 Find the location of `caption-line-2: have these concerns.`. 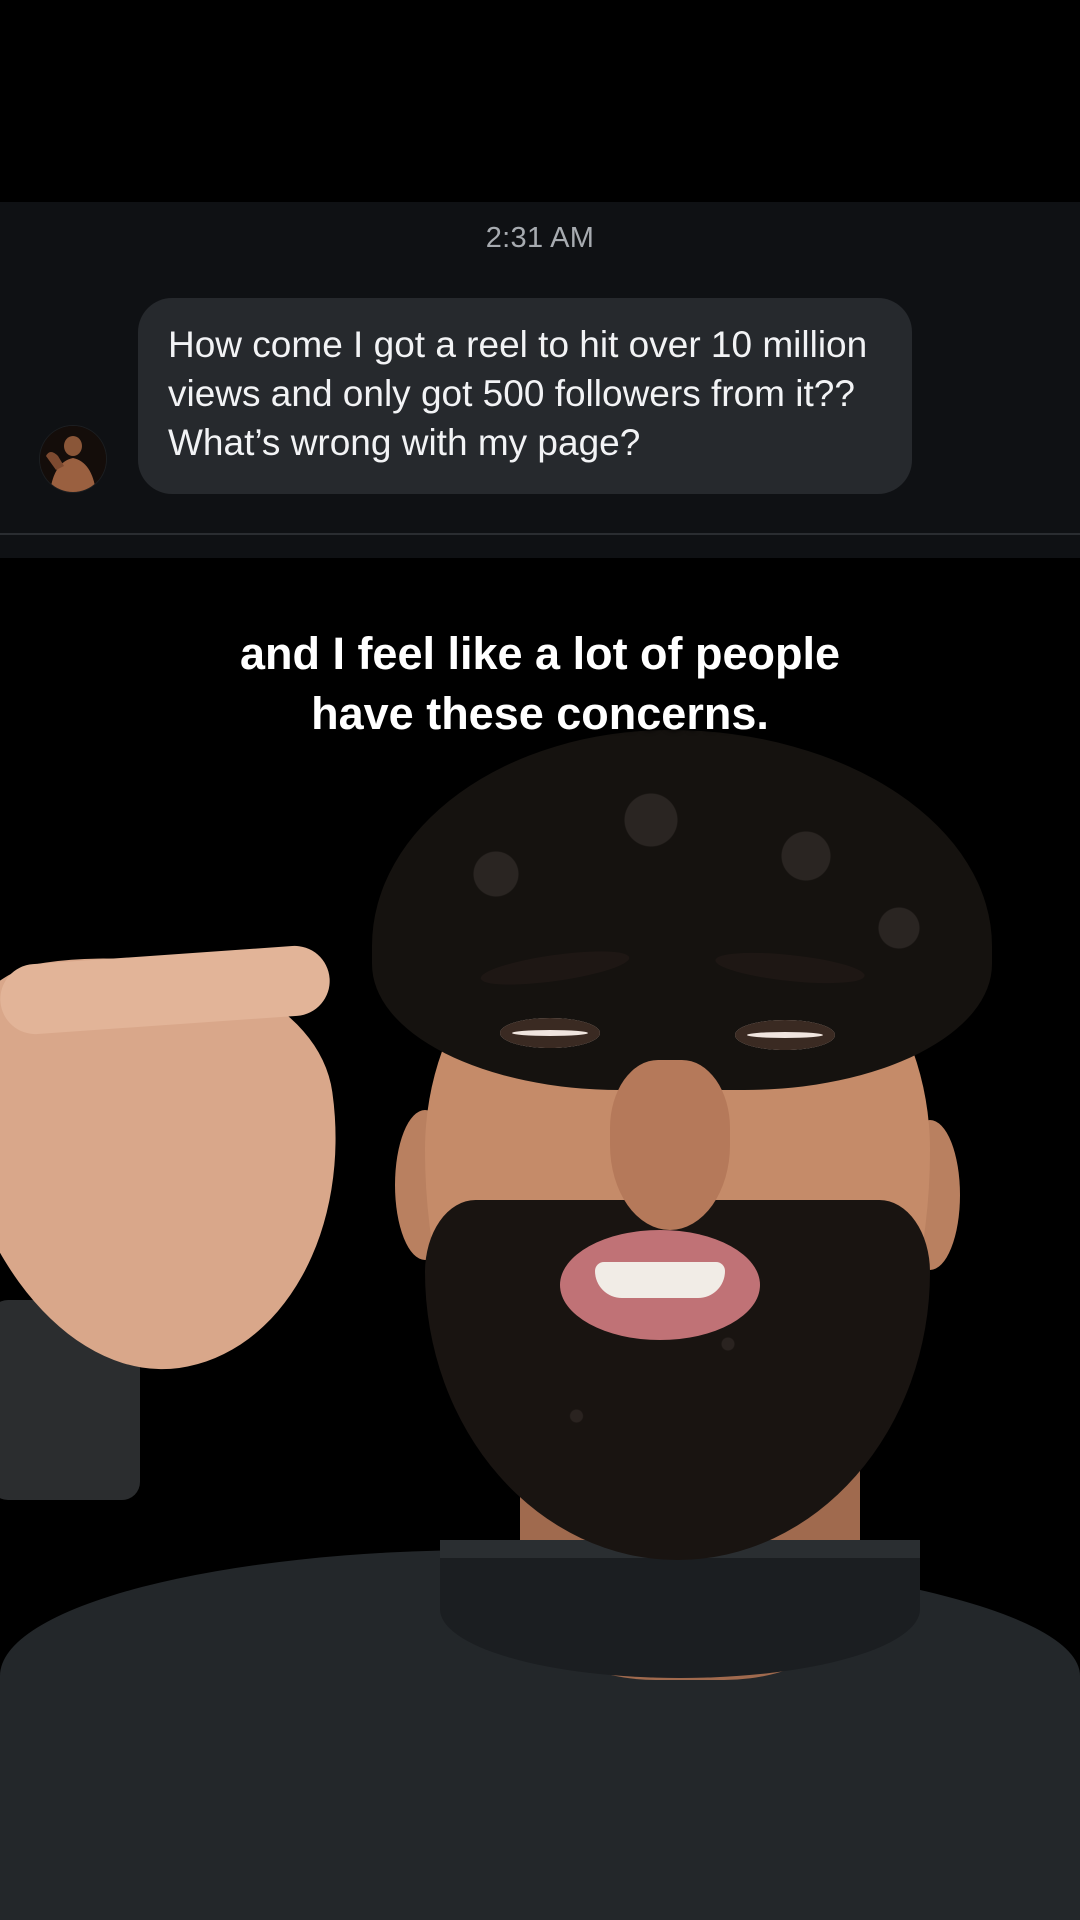

caption-line-2: have these concerns. is located at coordinates (540, 713).